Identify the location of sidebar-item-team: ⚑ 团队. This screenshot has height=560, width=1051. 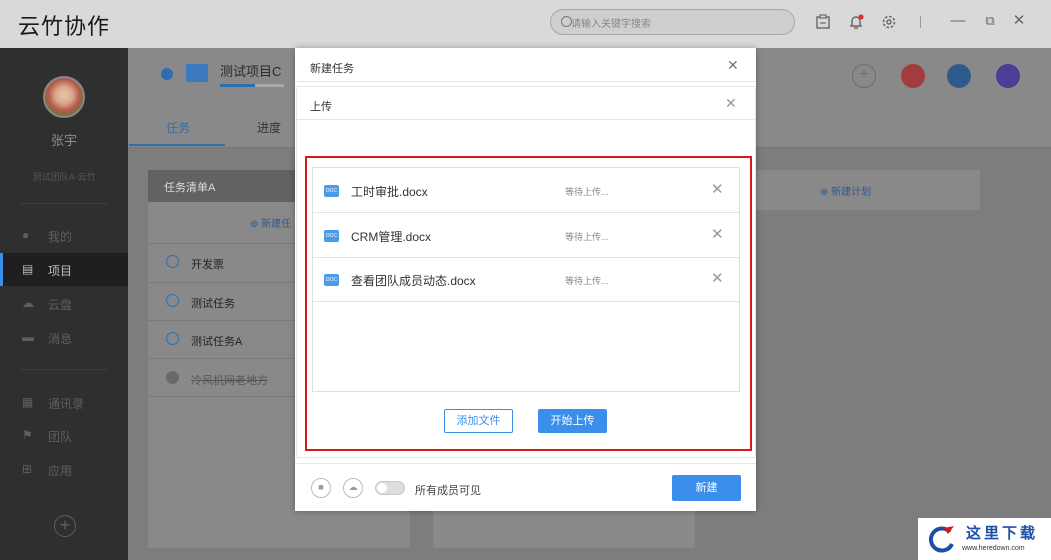
(64, 435).